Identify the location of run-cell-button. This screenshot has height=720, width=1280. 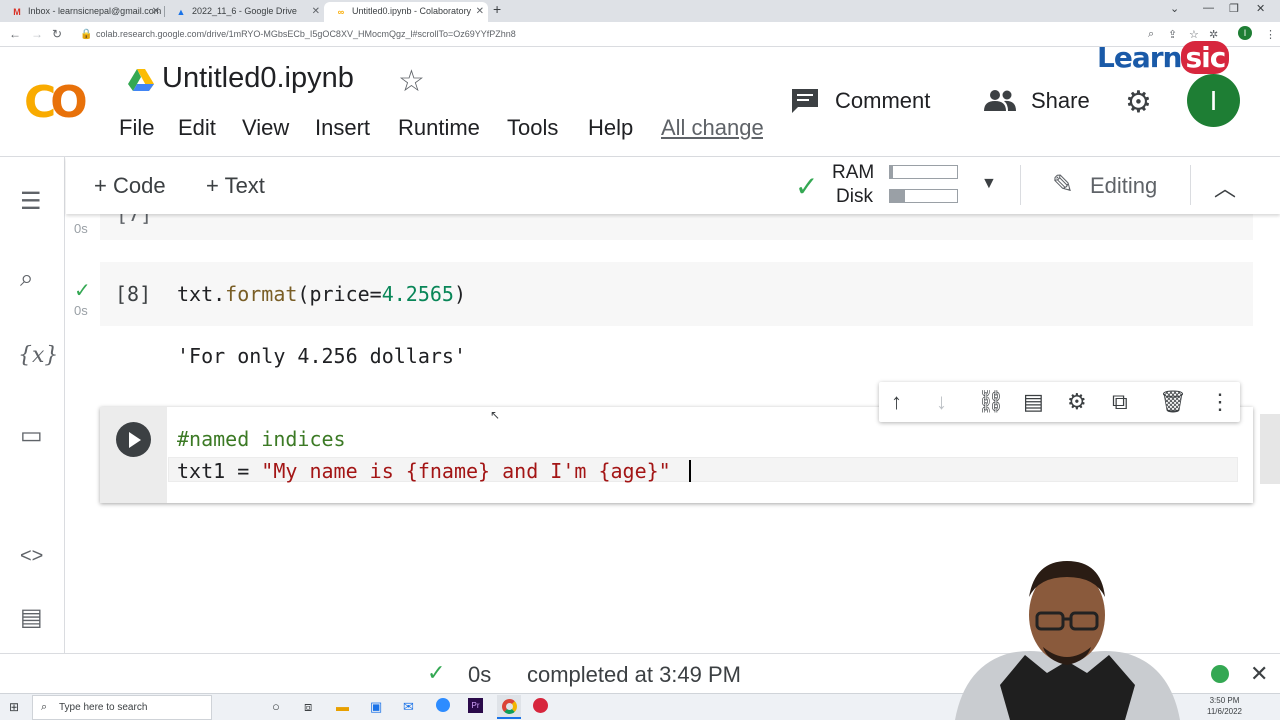
(133, 439).